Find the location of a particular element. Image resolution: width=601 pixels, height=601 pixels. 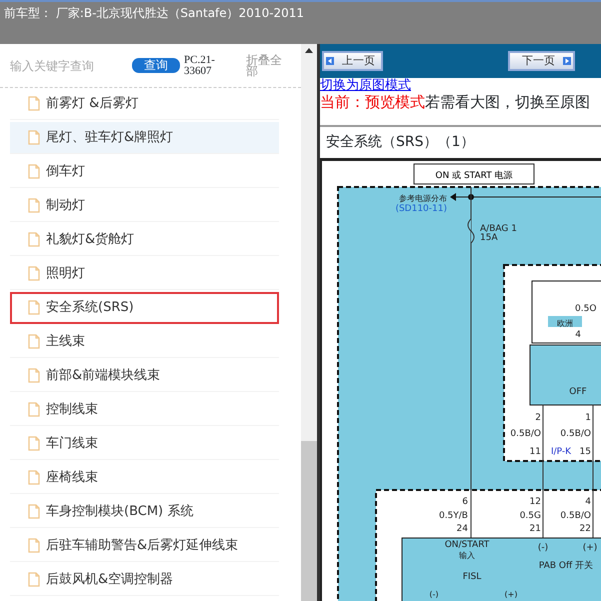

diagram-label: I/P-K is located at coordinates (561, 452).